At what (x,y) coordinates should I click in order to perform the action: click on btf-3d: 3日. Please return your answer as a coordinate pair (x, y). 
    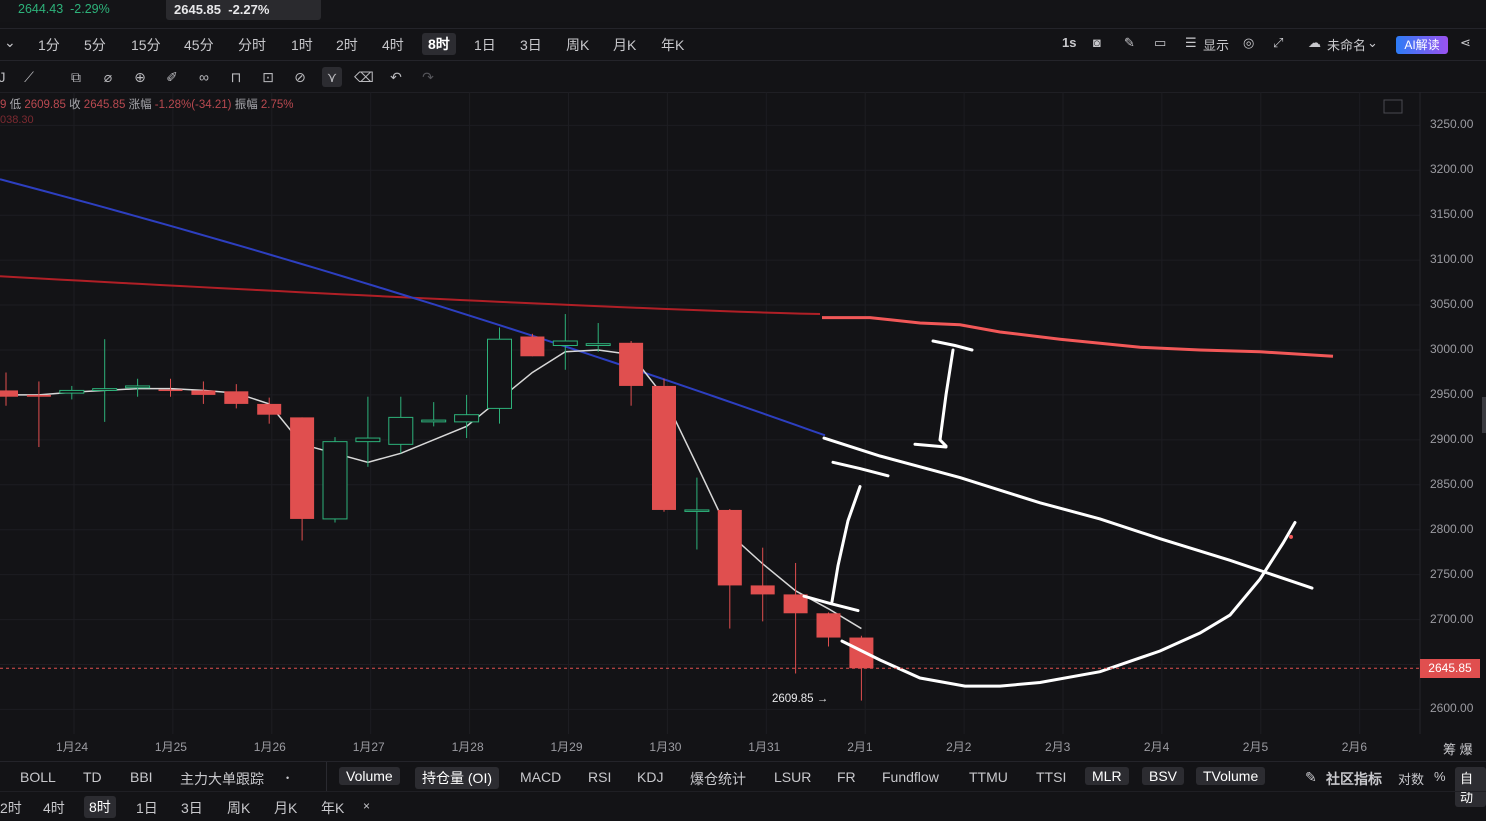
    Looking at the image, I should click on (192, 808).